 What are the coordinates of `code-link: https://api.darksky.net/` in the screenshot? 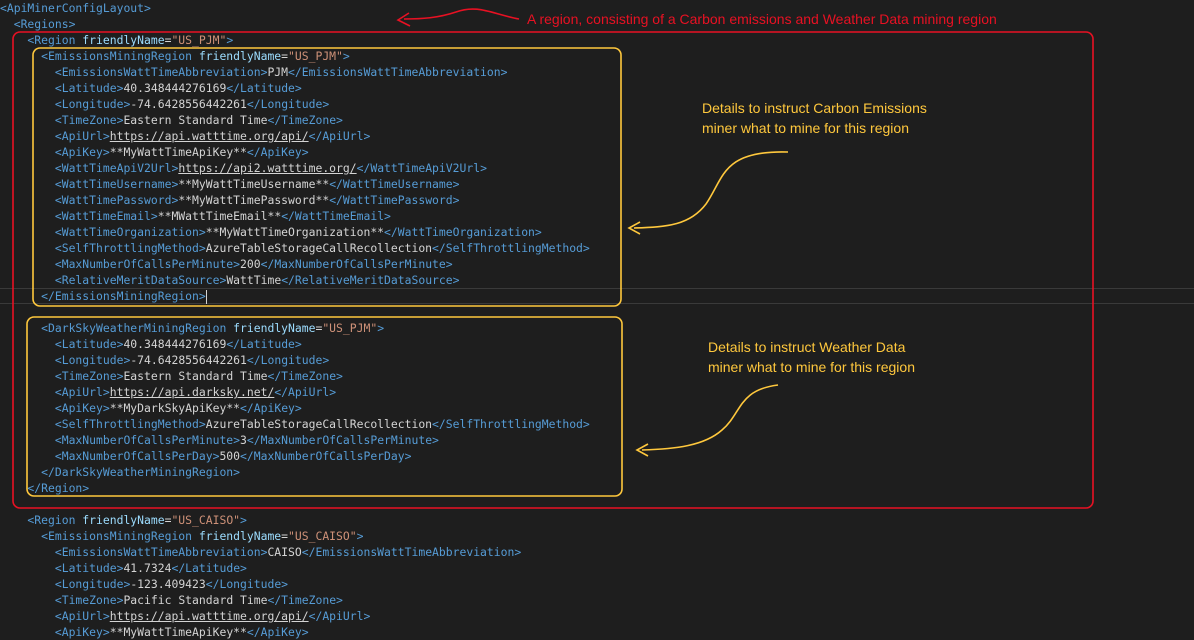 It's located at (192, 392).